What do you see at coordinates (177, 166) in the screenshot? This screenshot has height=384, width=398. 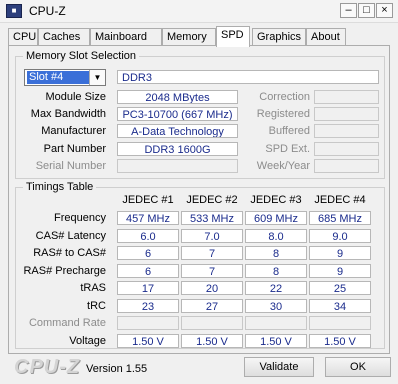 I see `serial-number-value` at bounding box center [177, 166].